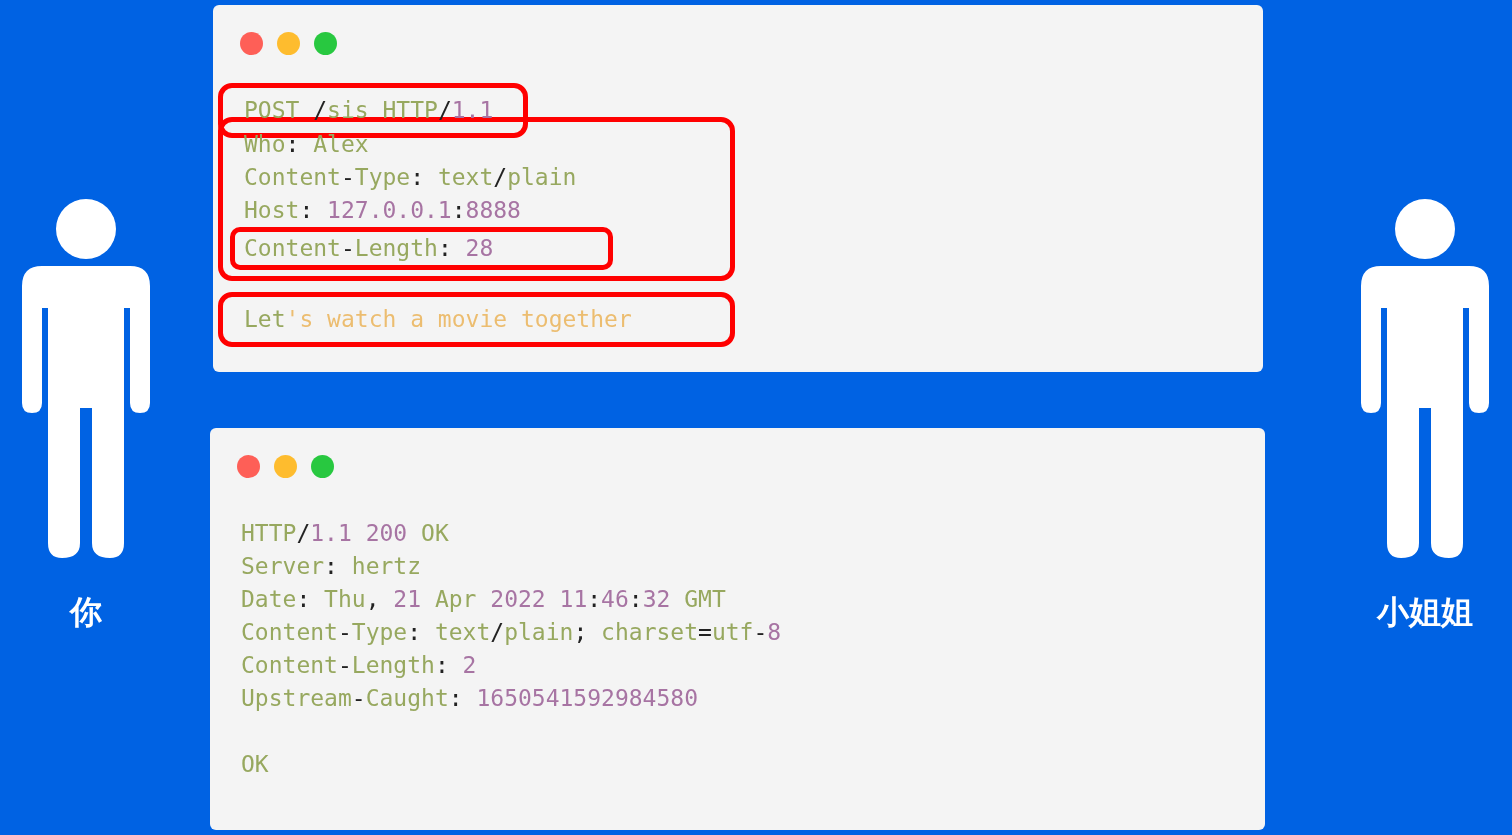  I want to click on code-line: Let's watch a movie together, so click(438, 319).